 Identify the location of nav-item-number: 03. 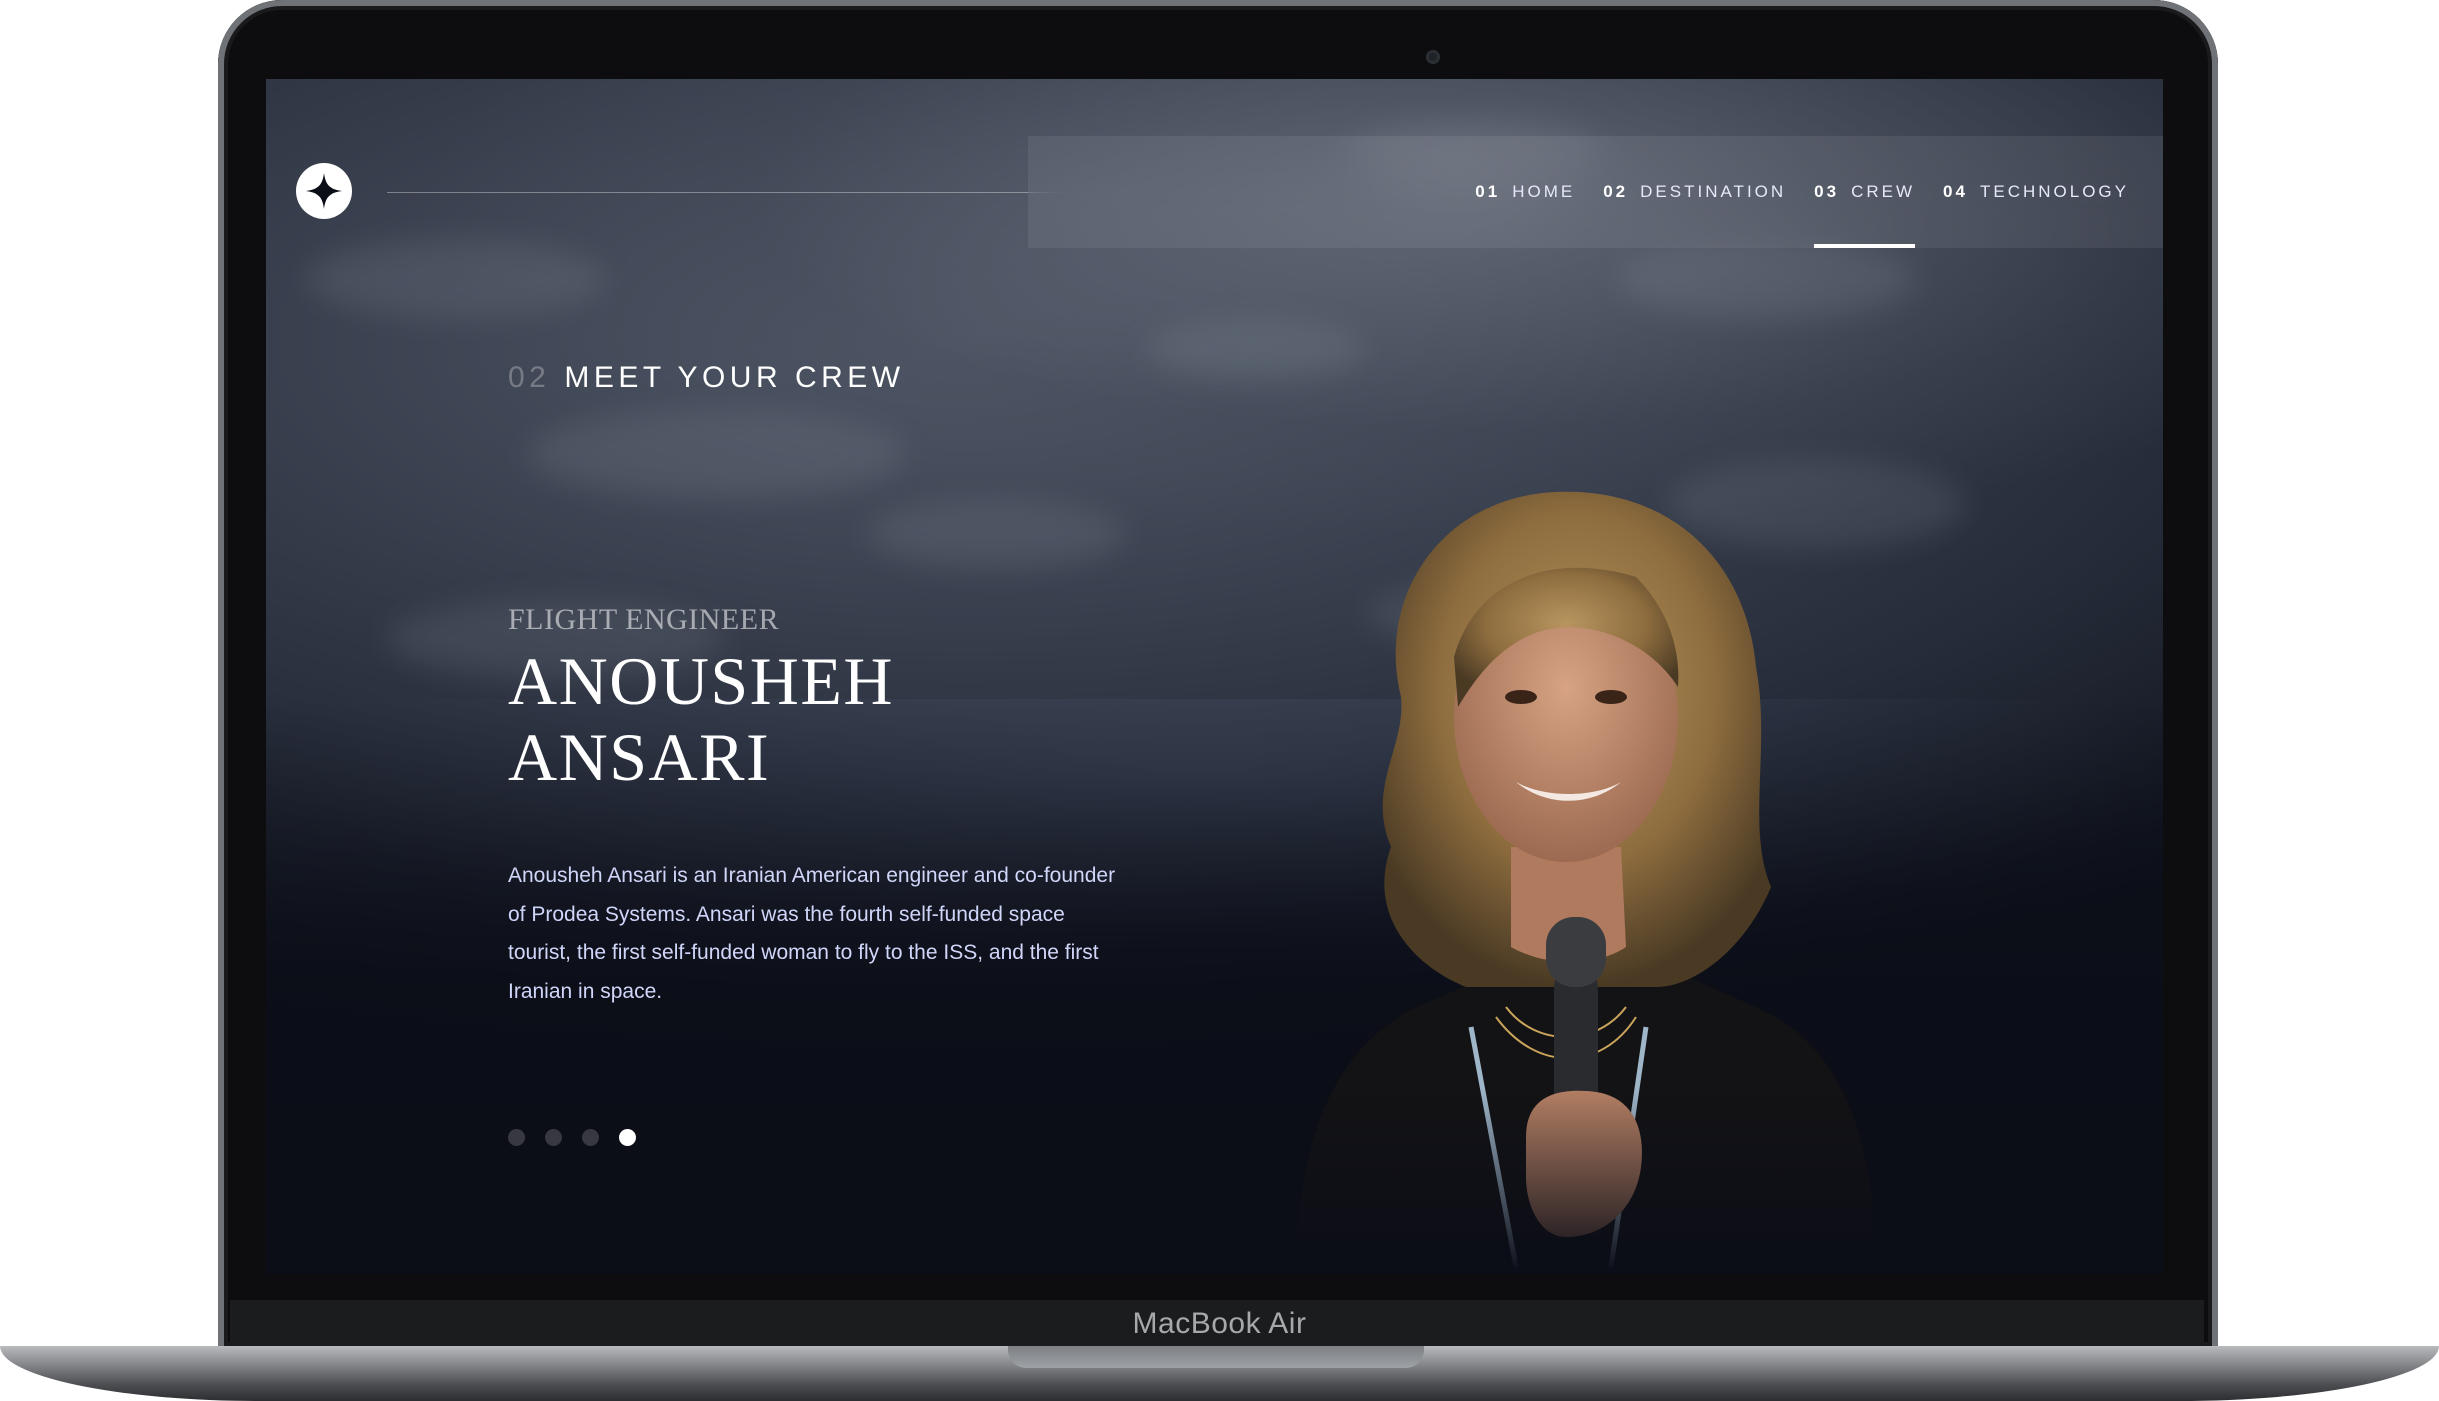
(1827, 191).